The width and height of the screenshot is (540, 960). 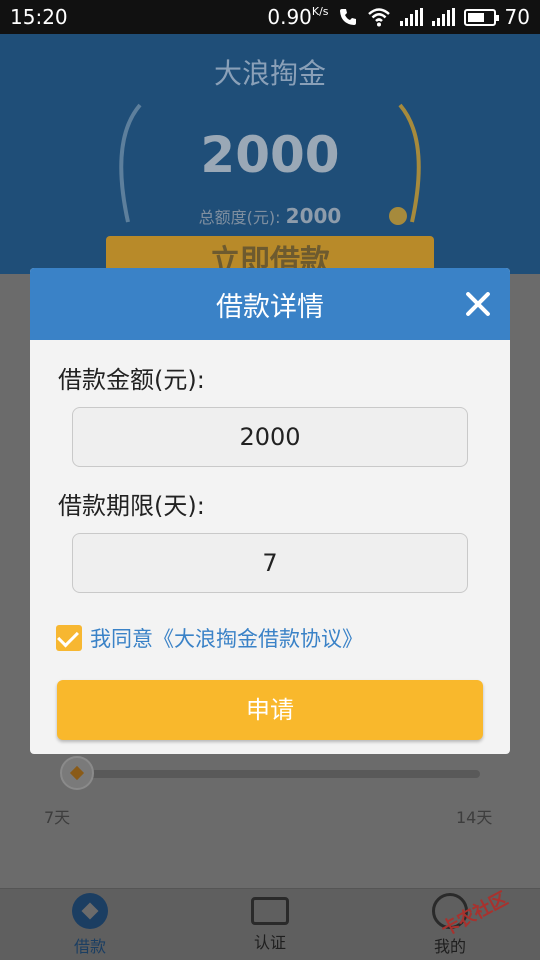 What do you see at coordinates (320, 11) in the screenshot?
I see `network-speed-unit: K/s` at bounding box center [320, 11].